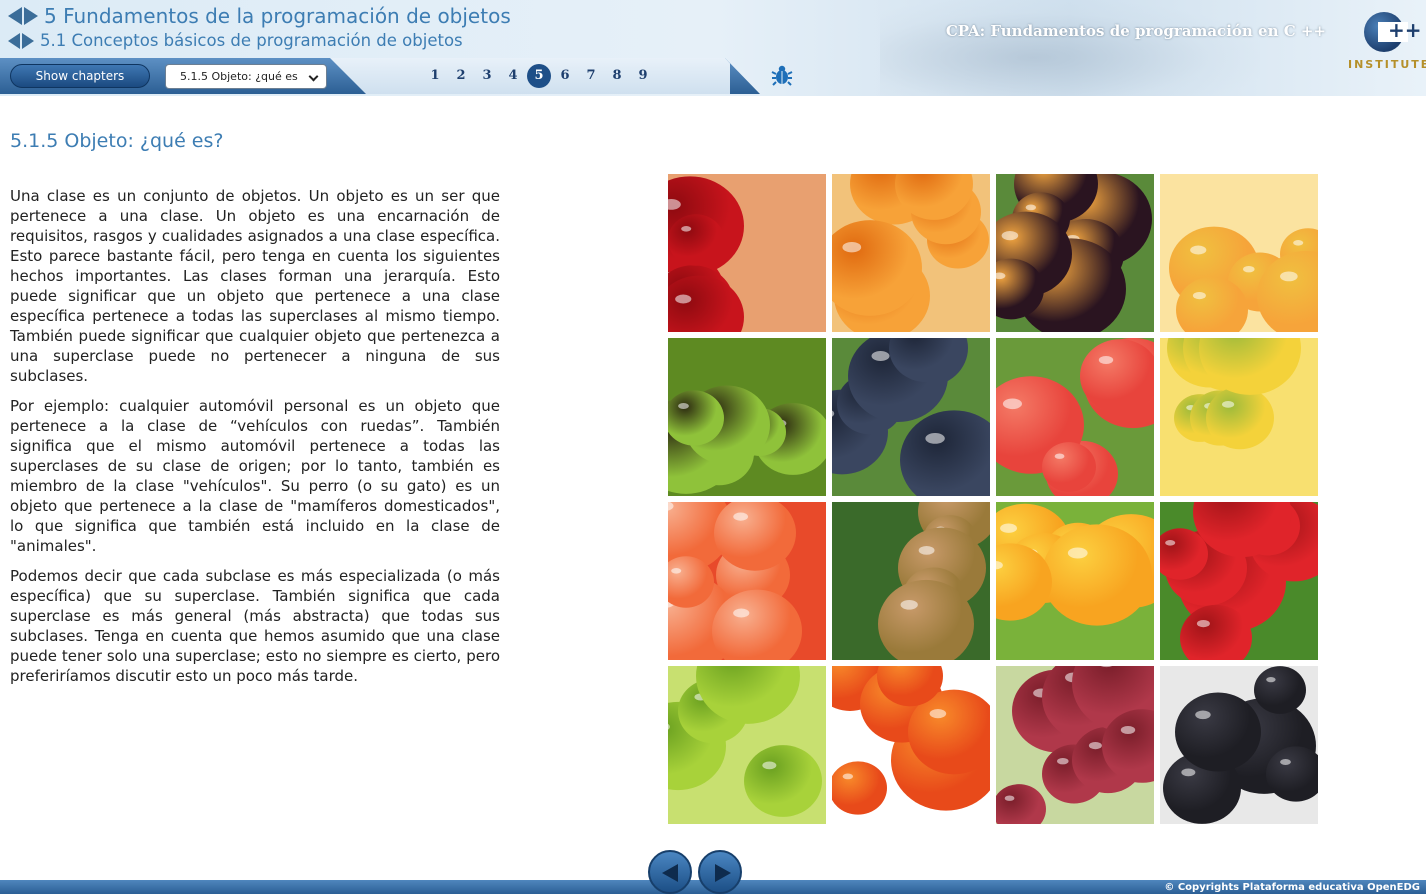 This screenshot has width=1426, height=894. Describe the element at coordinates (617, 76) in the screenshot. I see `page-number-8: 8` at that location.